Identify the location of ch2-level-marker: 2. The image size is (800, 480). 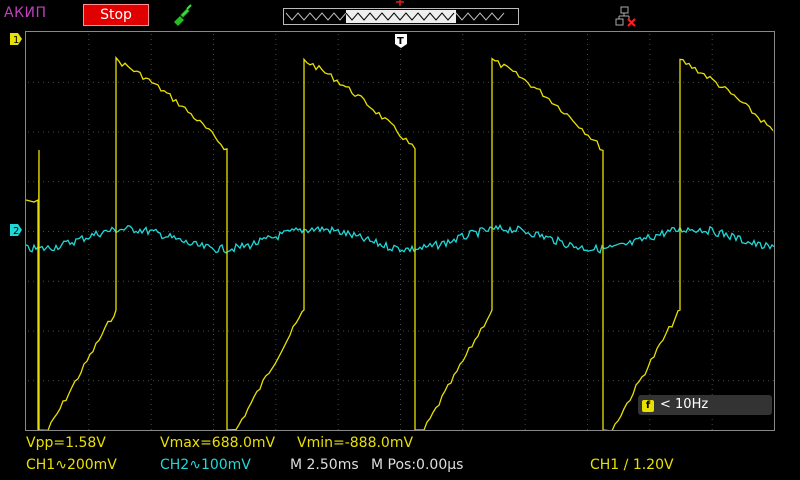
(16, 230).